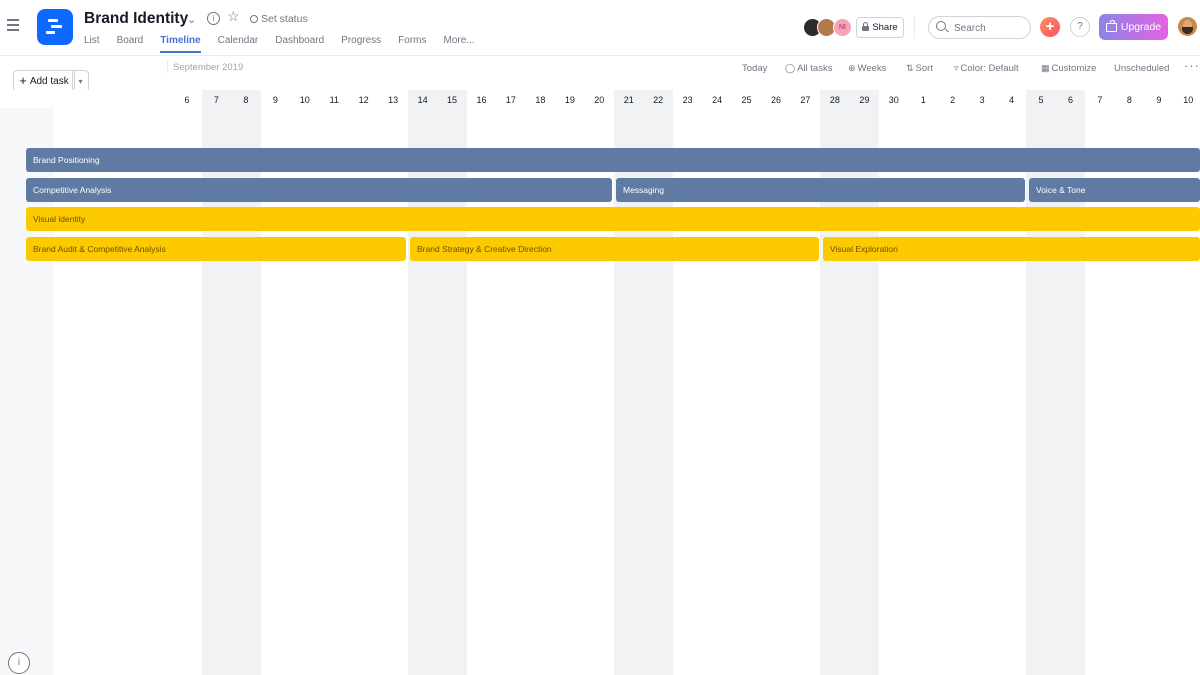 Image resolution: width=1200 pixels, height=675 pixels. I want to click on day-label: 2, so click(953, 100).